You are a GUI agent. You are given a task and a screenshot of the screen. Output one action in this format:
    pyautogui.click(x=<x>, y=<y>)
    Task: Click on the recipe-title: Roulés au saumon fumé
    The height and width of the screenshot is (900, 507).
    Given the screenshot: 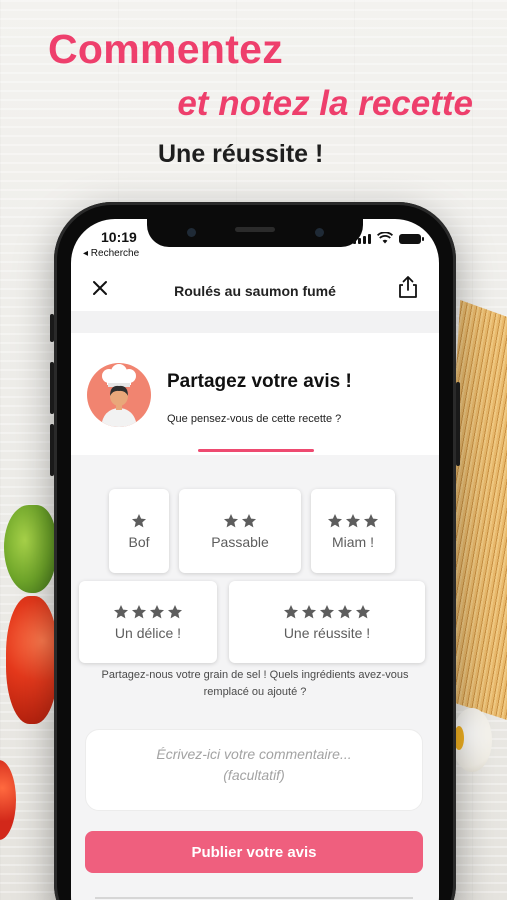 What is the action you would take?
    pyautogui.click(x=255, y=291)
    